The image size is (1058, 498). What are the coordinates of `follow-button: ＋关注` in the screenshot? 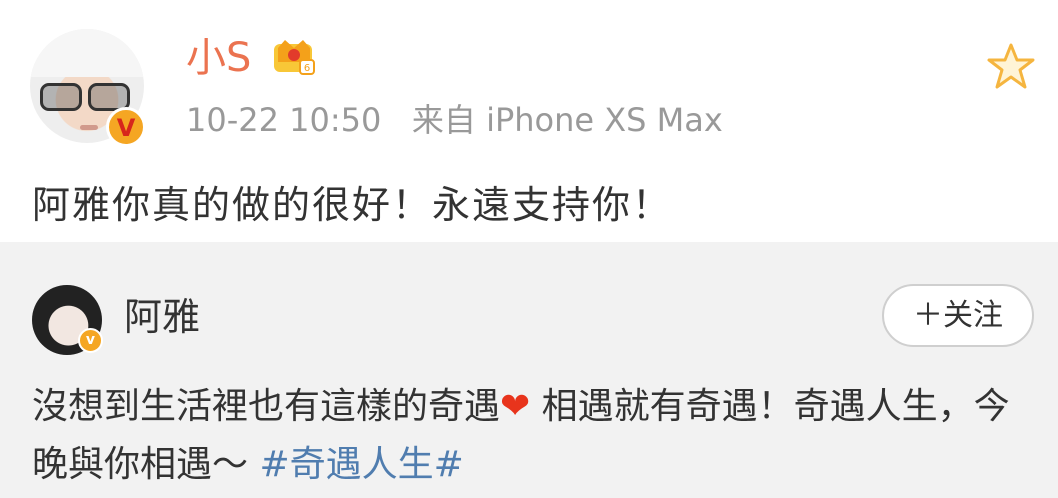 It's located at (958, 315).